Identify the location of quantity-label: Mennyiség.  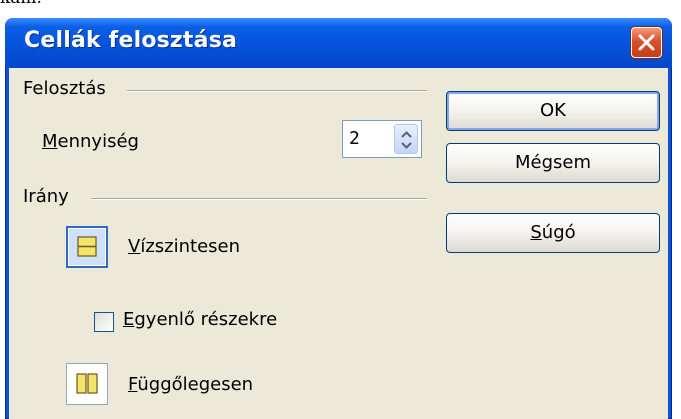
(90, 141).